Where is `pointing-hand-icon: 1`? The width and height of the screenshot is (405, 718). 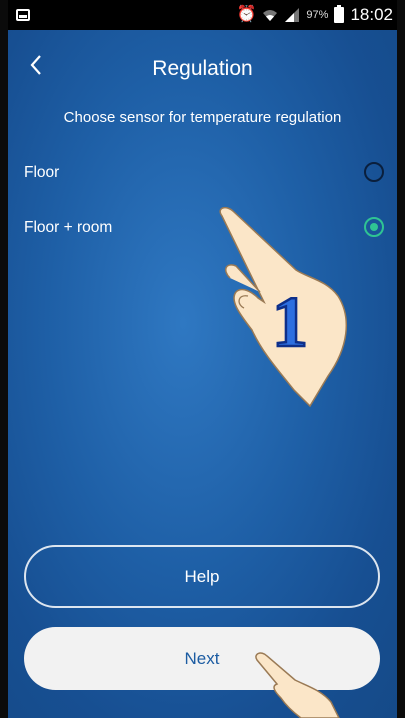 pointing-hand-icon: 1 is located at coordinates (283, 307).